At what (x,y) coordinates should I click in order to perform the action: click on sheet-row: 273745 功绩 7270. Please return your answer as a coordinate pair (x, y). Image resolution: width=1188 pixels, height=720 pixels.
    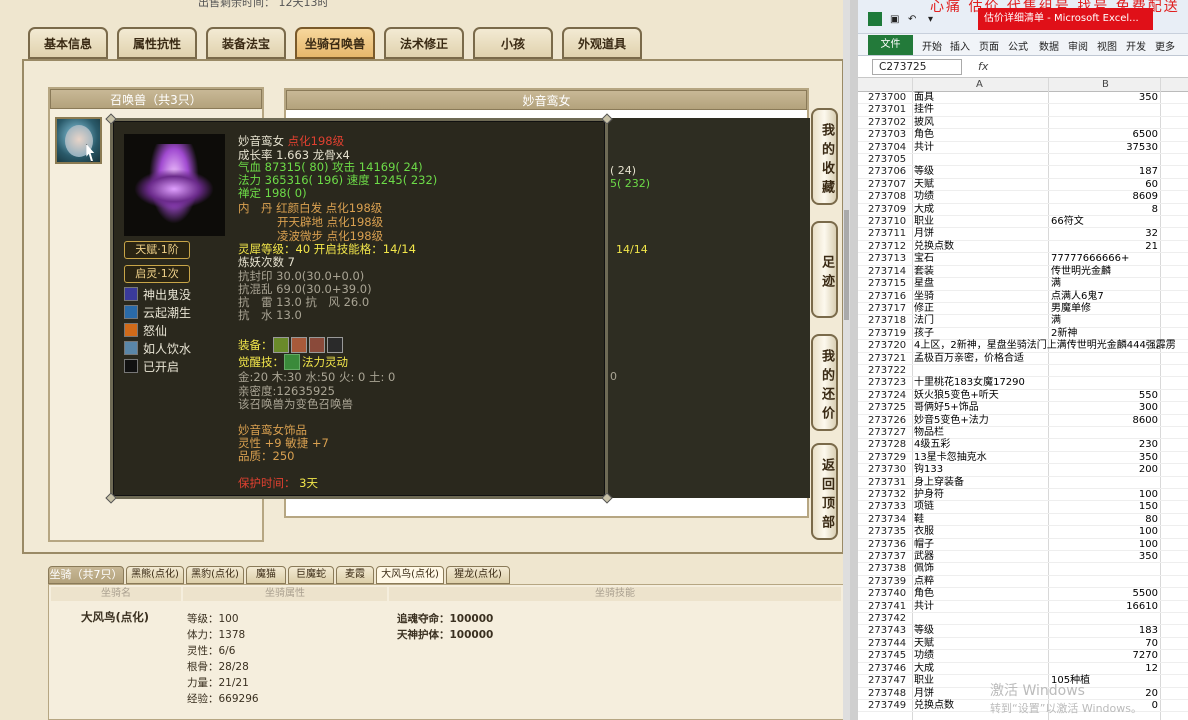
    Looking at the image, I should click on (1023, 656).